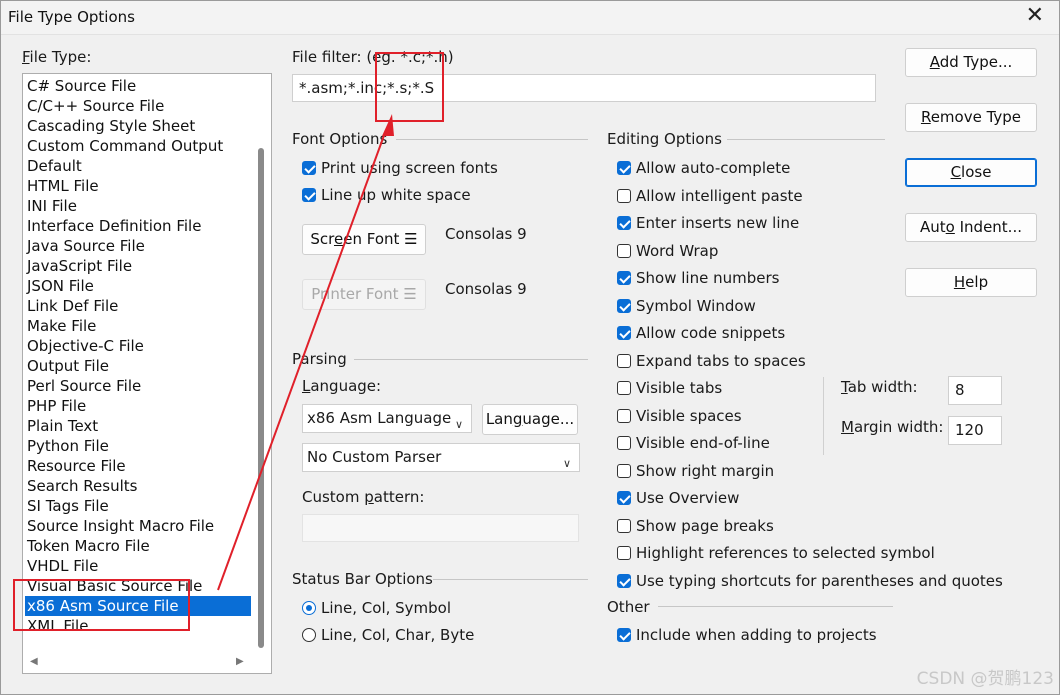 This screenshot has width=1060, height=695. Describe the element at coordinates (985, 679) in the screenshot. I see `watermark: CSDN @贺鹏123` at that location.